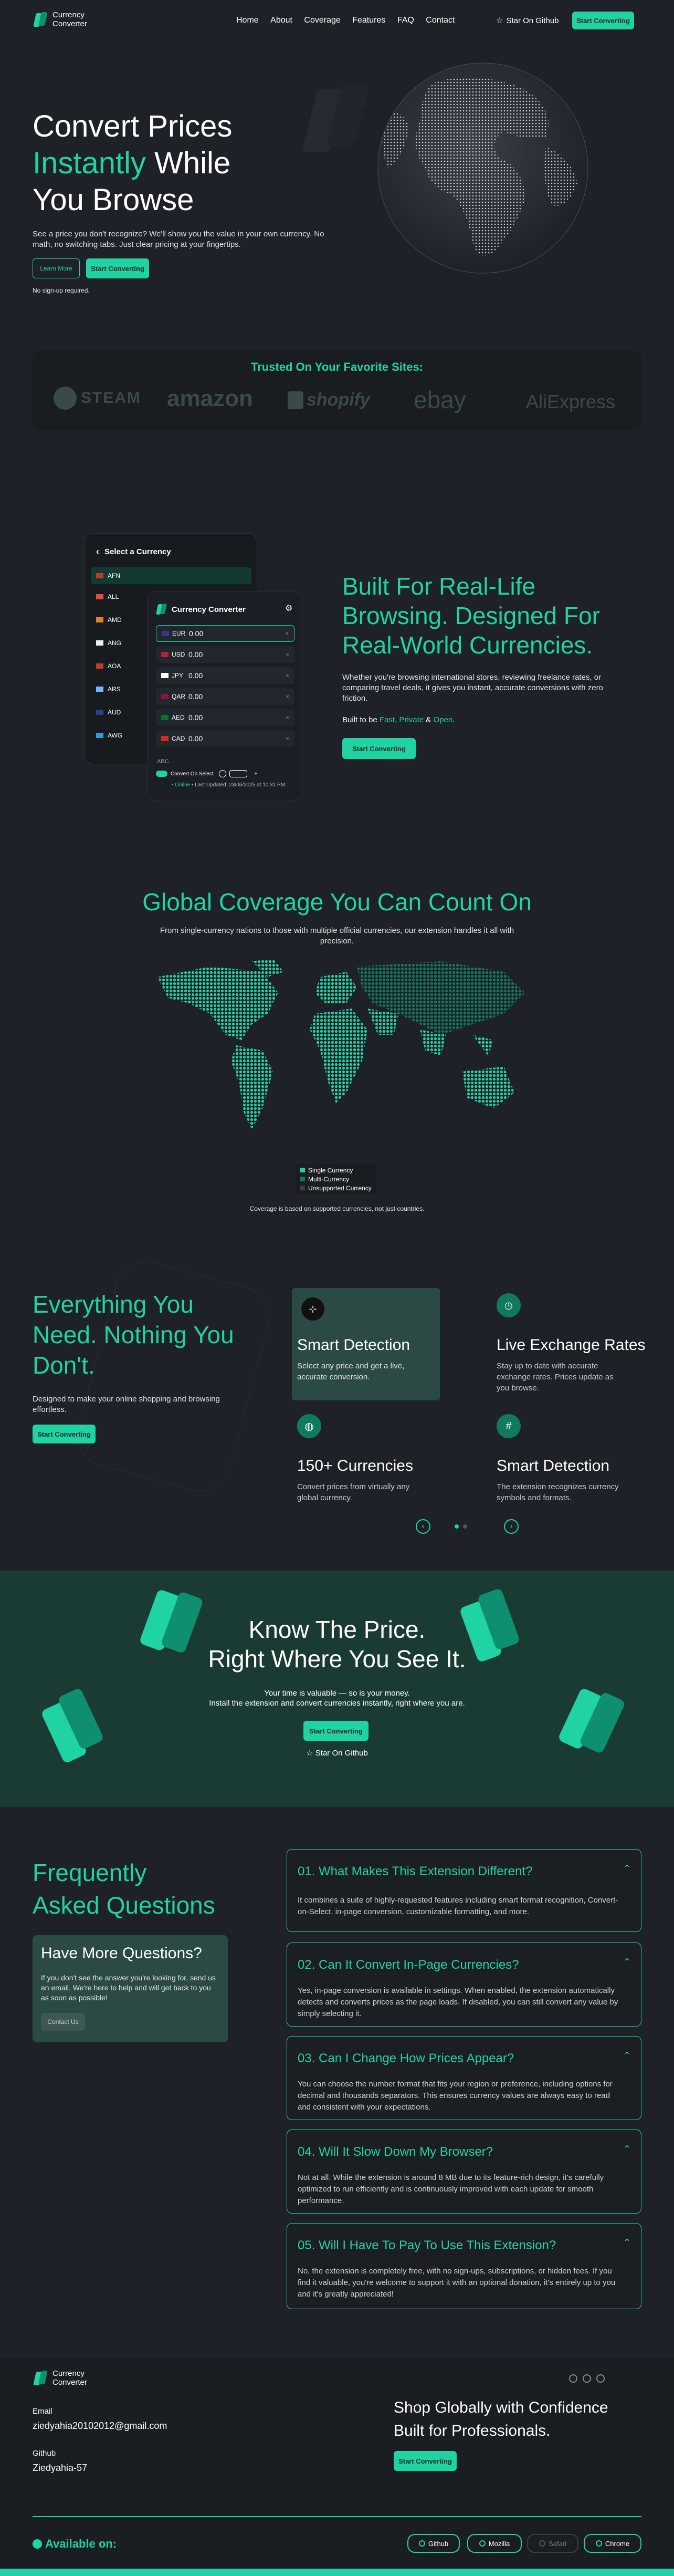 The width and height of the screenshot is (674, 2576). I want to click on currency-code: JPY, so click(178, 675).